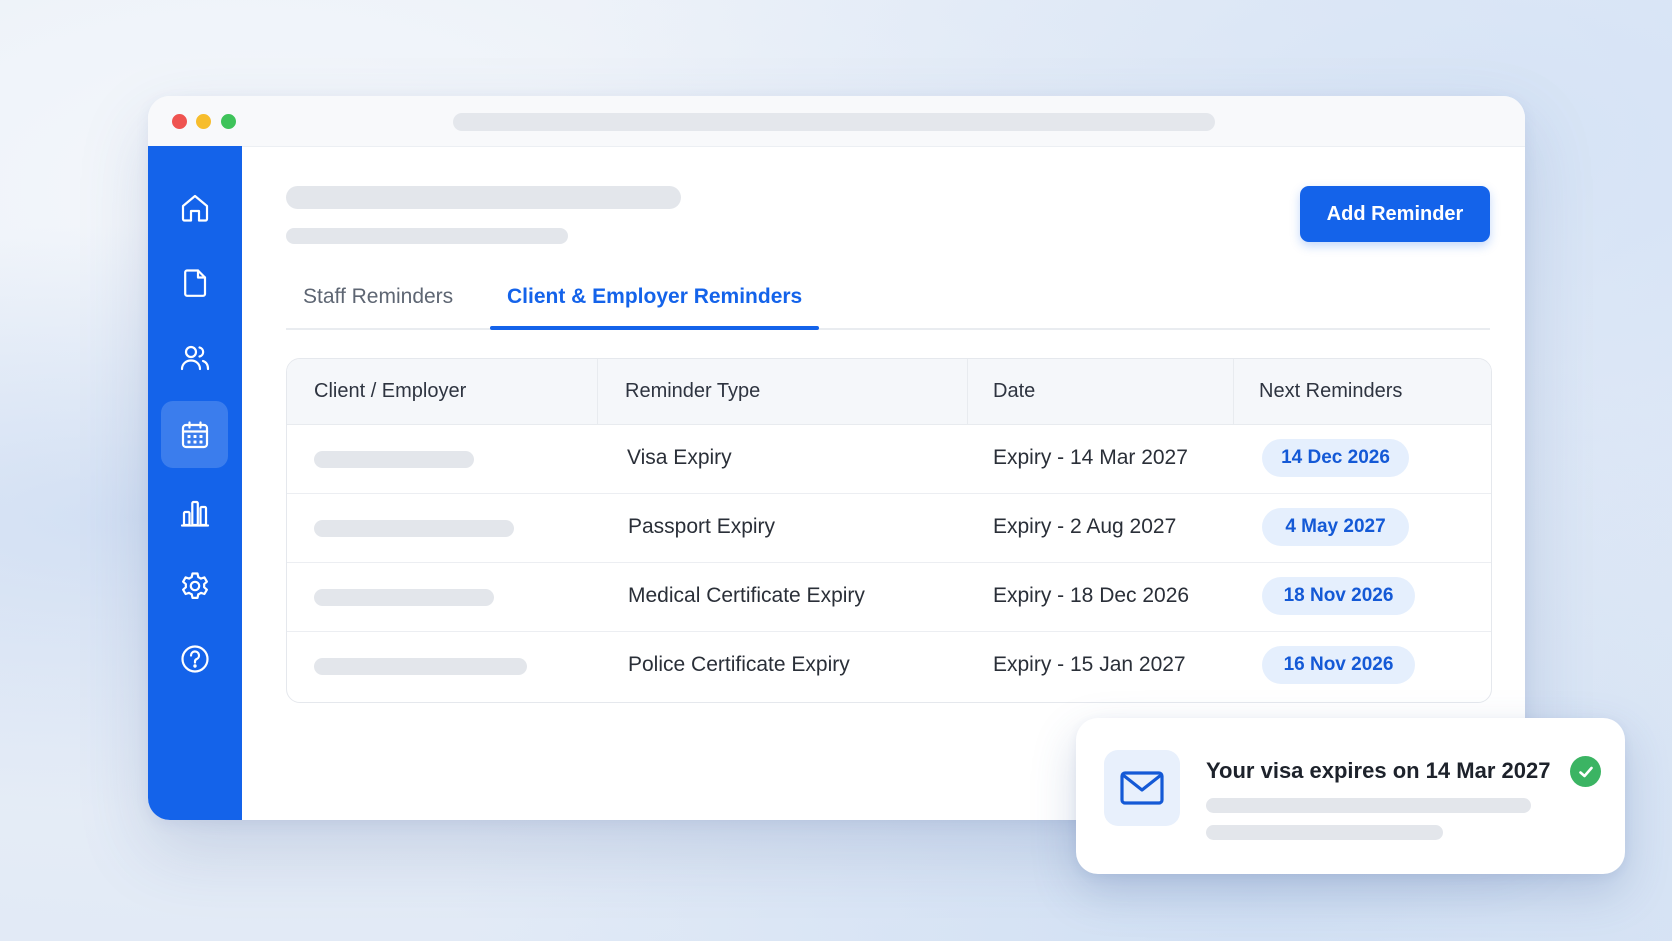 Image resolution: width=1672 pixels, height=941 pixels. I want to click on reminder-type-cell: Passport Expiry, so click(702, 526).